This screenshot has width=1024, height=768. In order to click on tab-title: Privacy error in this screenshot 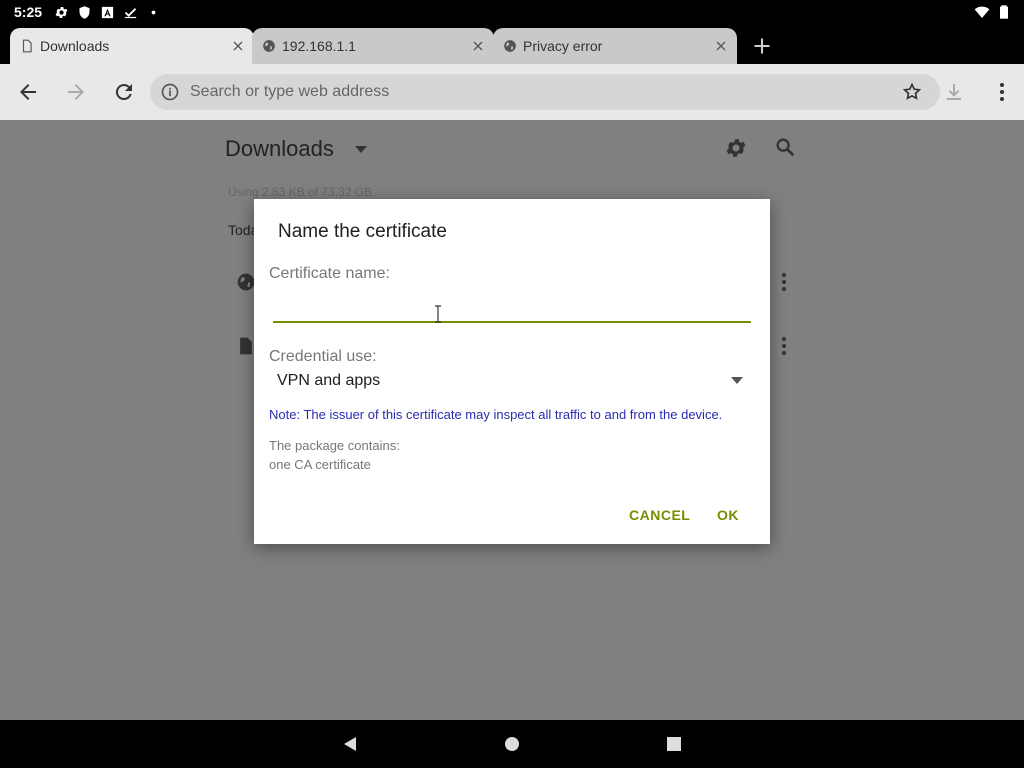, I will do `click(563, 46)`.